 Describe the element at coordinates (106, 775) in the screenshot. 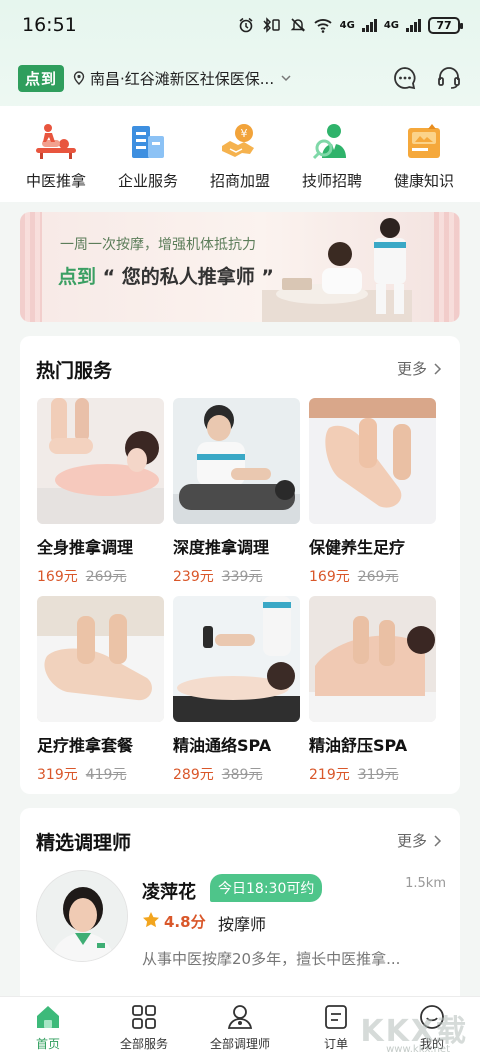

I see `original-price: 419元` at that location.